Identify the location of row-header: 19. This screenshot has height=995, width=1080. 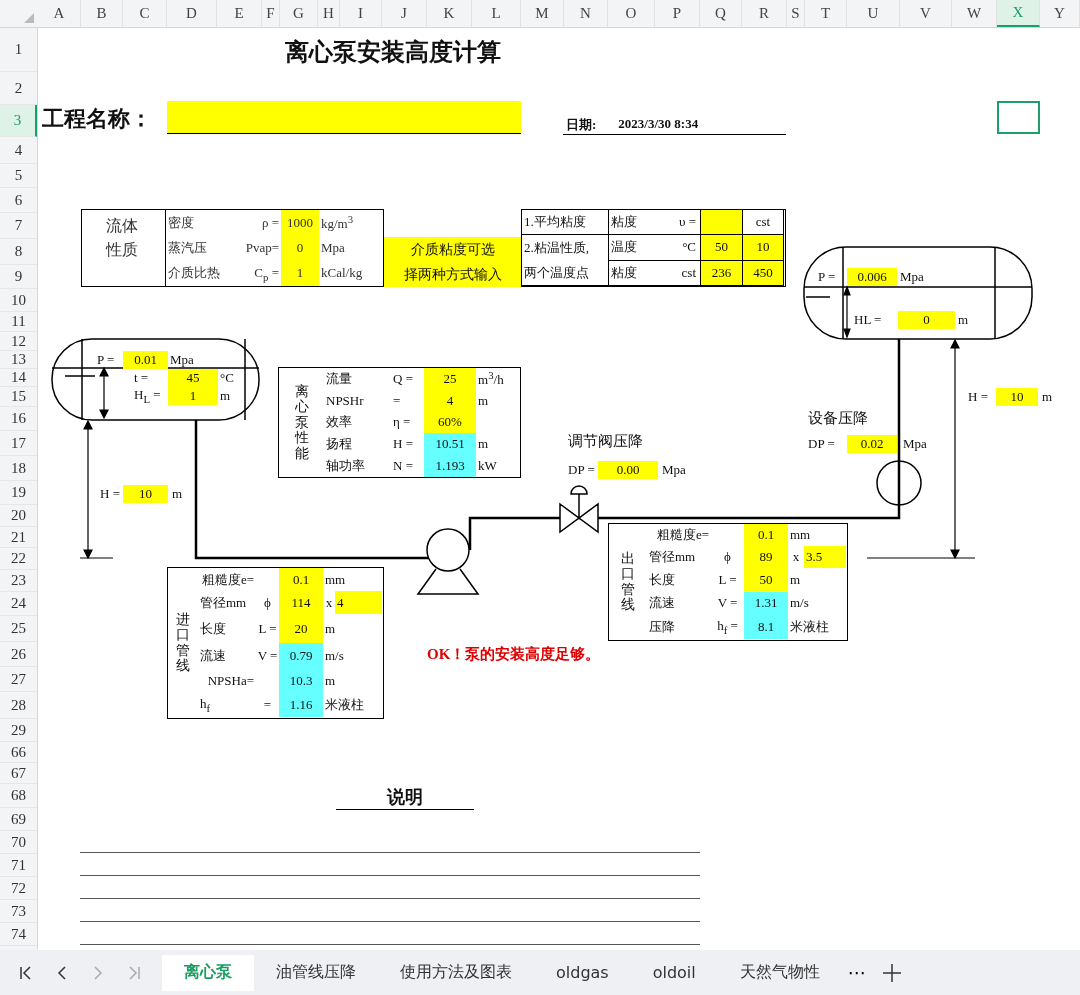
(18, 493).